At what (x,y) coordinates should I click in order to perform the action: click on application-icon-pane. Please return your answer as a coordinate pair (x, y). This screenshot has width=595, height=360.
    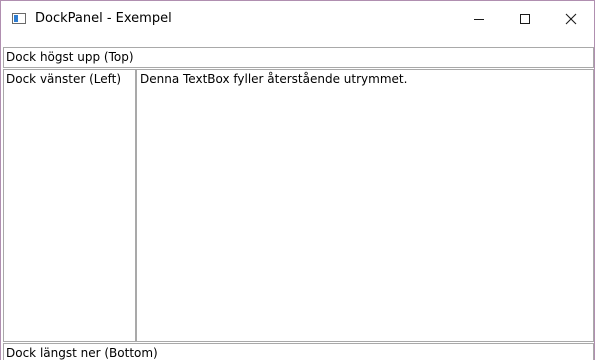
    Looking at the image, I should click on (16, 18).